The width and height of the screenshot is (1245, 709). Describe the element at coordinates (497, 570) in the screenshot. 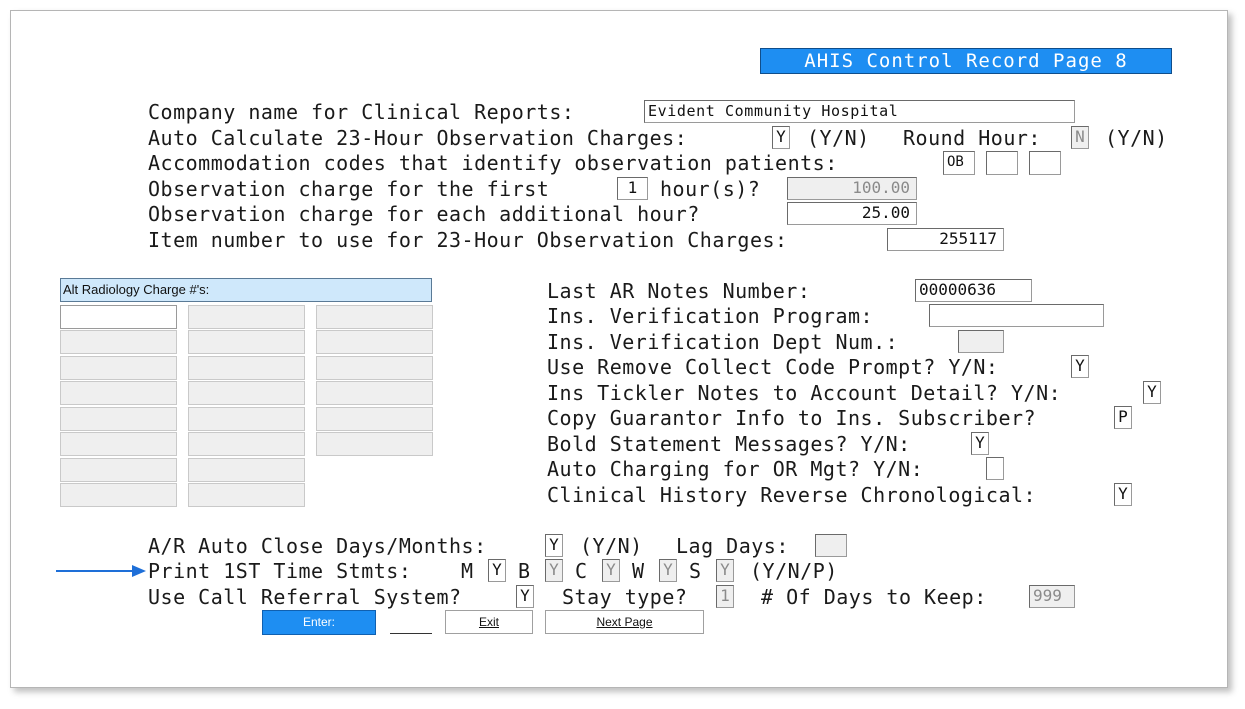

I see `print-m-field: Y` at that location.